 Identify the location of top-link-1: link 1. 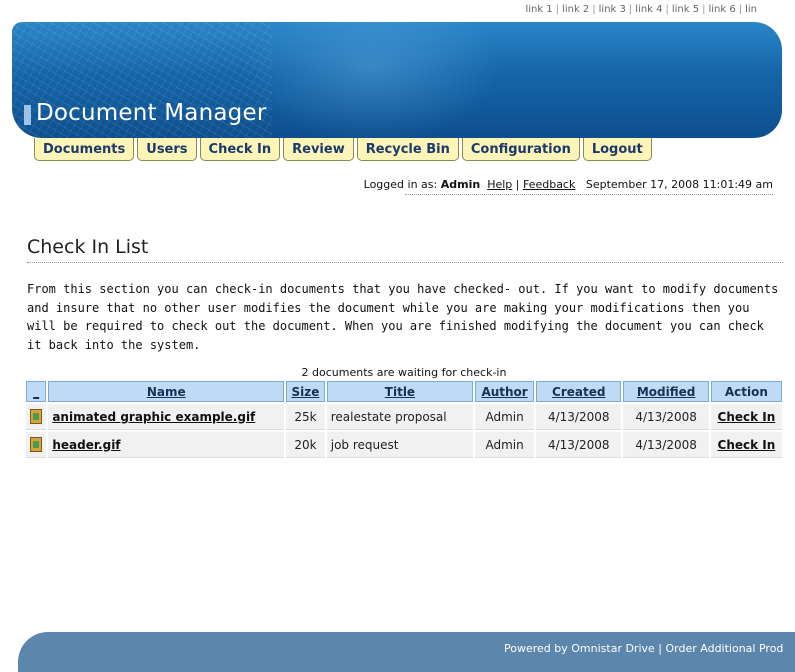
(538, 9).